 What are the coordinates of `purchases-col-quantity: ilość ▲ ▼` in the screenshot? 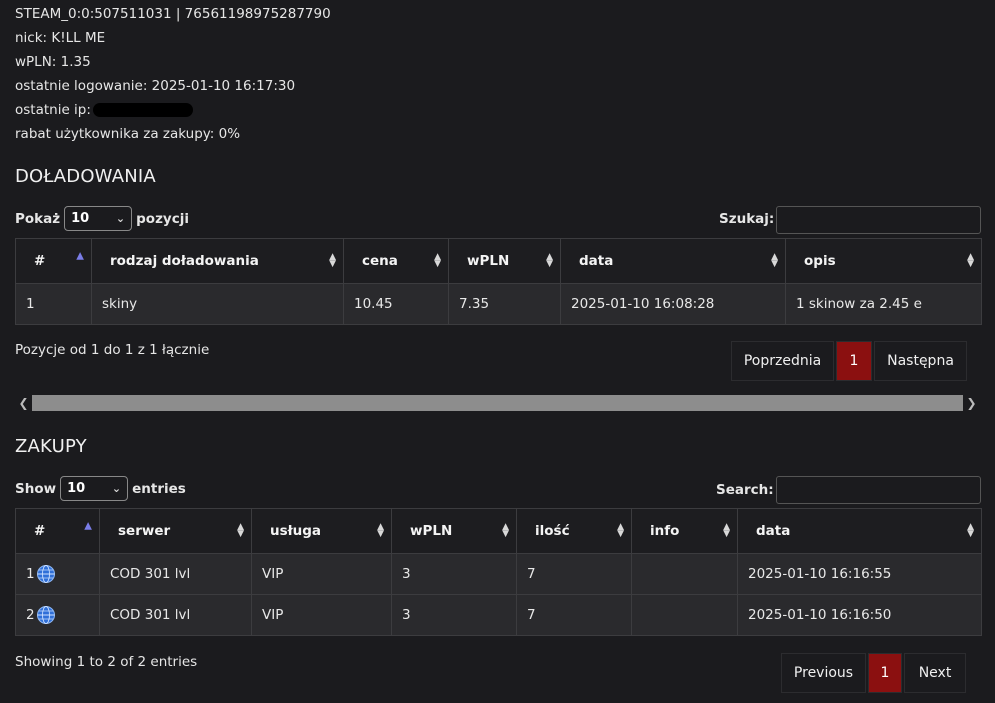 It's located at (574, 531).